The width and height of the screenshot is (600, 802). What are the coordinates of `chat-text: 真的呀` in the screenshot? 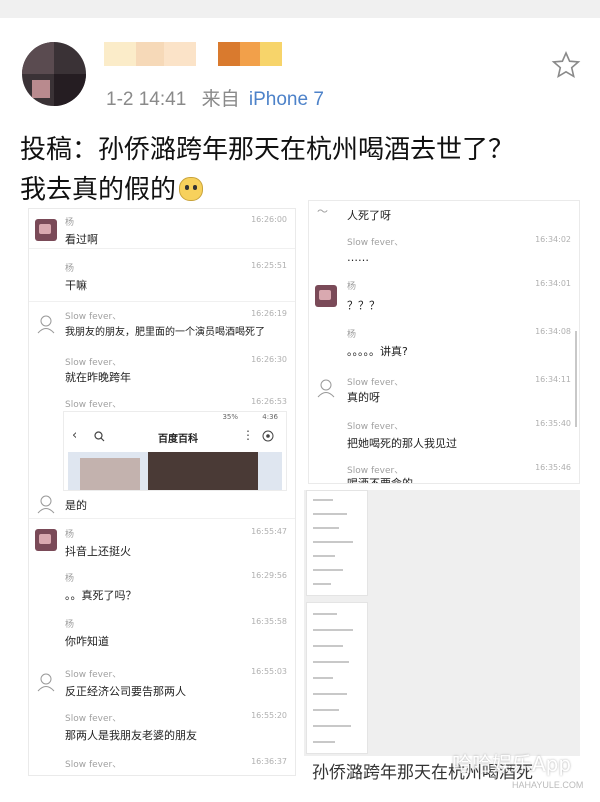 It's located at (363, 397).